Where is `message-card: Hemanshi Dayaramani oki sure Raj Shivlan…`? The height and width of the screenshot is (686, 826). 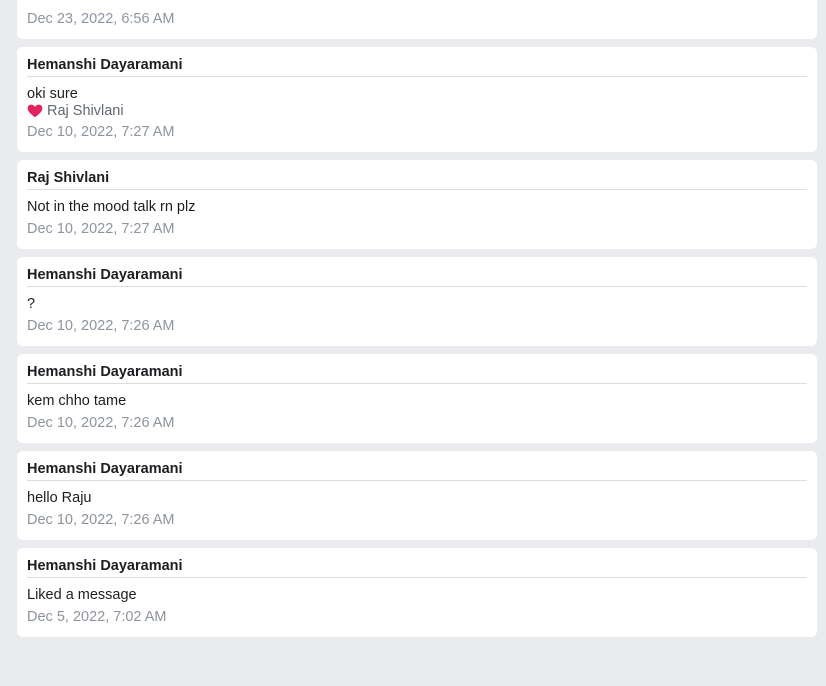 message-card: Hemanshi Dayaramani oki sure Raj Shivlan… is located at coordinates (417, 99).